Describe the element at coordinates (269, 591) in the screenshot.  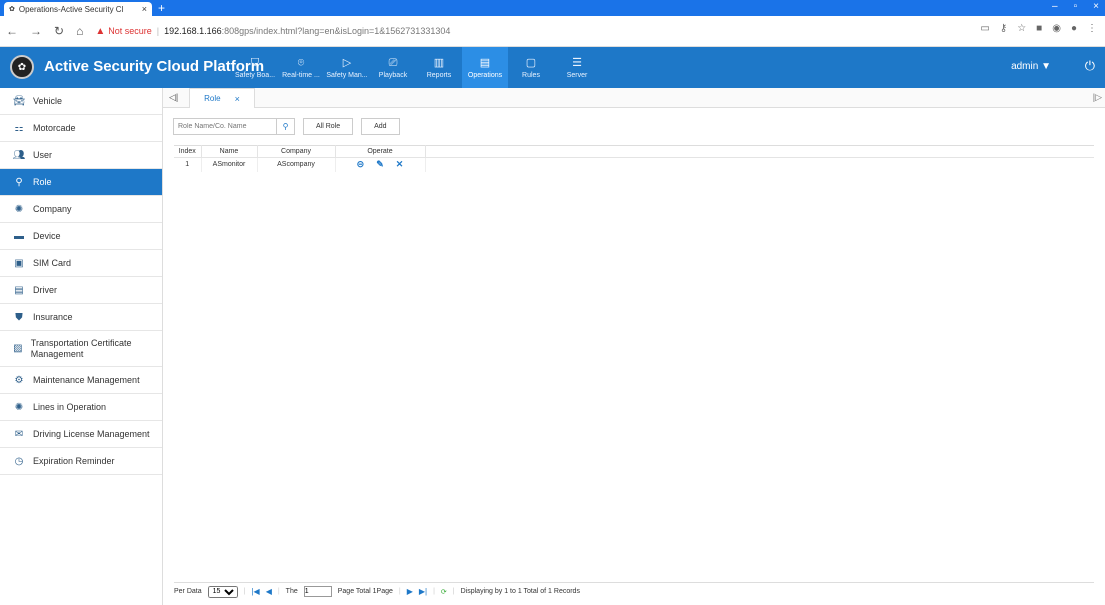
I see `prev-page-icon: ◀` at that location.